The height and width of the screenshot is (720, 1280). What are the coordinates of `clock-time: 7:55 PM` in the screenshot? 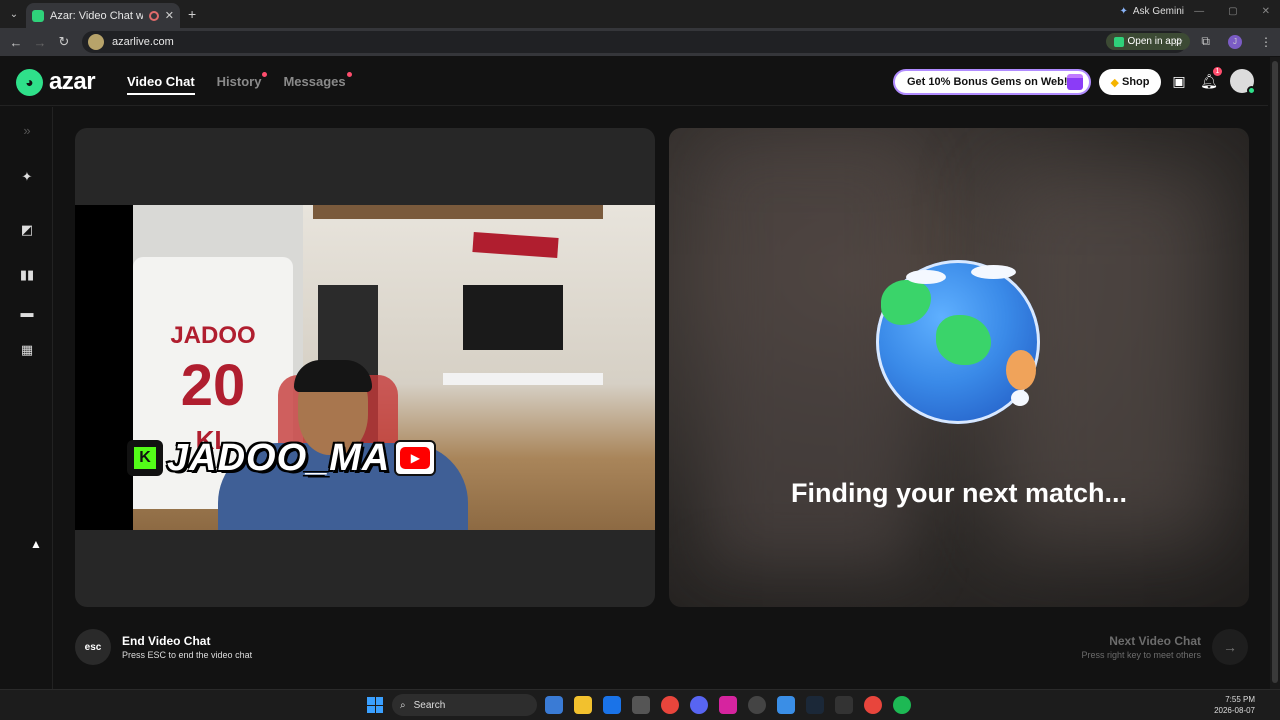 It's located at (1240, 699).